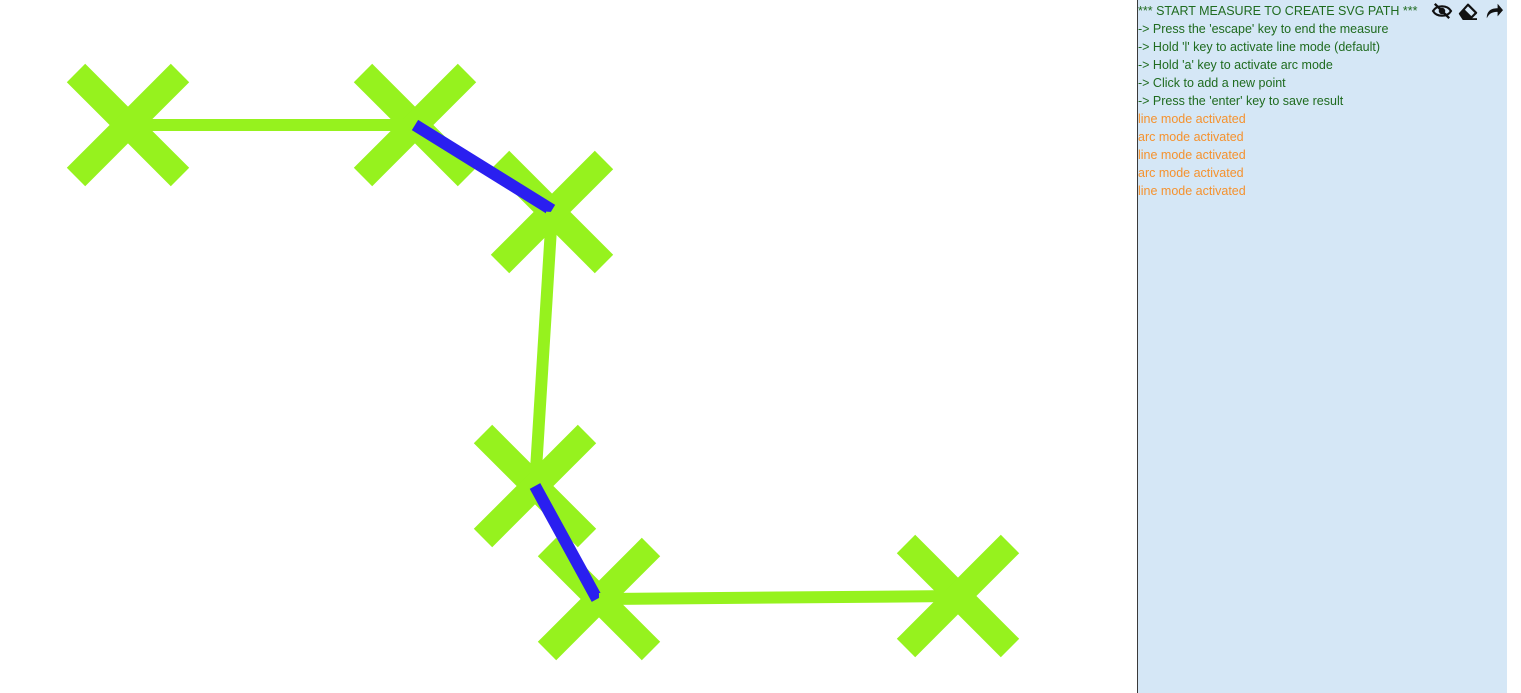  I want to click on eraser-icon, so click(1468, 11).